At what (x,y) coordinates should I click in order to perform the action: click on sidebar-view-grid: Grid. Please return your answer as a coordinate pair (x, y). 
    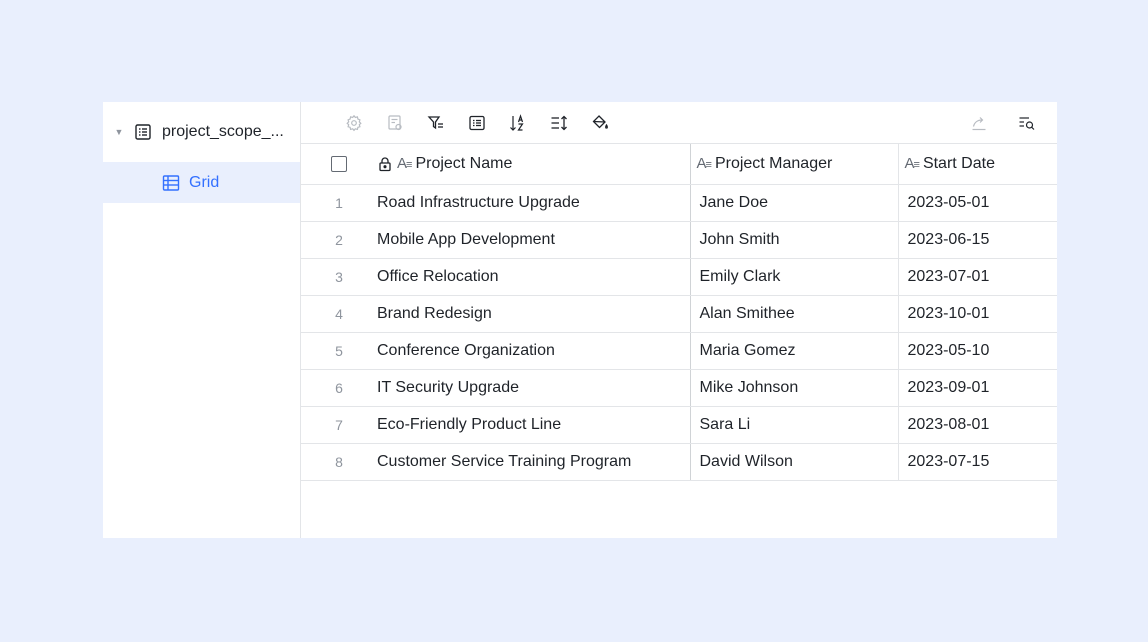
    Looking at the image, I should click on (201, 182).